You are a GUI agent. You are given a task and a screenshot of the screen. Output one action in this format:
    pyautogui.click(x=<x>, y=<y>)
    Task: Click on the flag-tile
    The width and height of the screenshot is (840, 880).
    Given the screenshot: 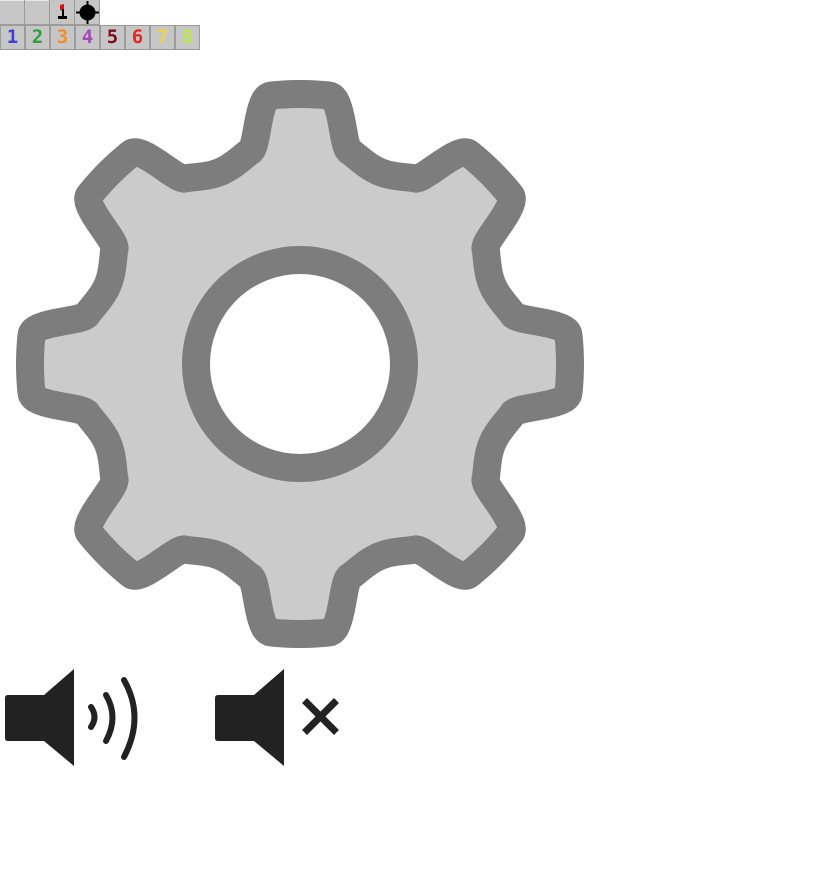 What is the action you would take?
    pyautogui.click(x=62, y=12)
    